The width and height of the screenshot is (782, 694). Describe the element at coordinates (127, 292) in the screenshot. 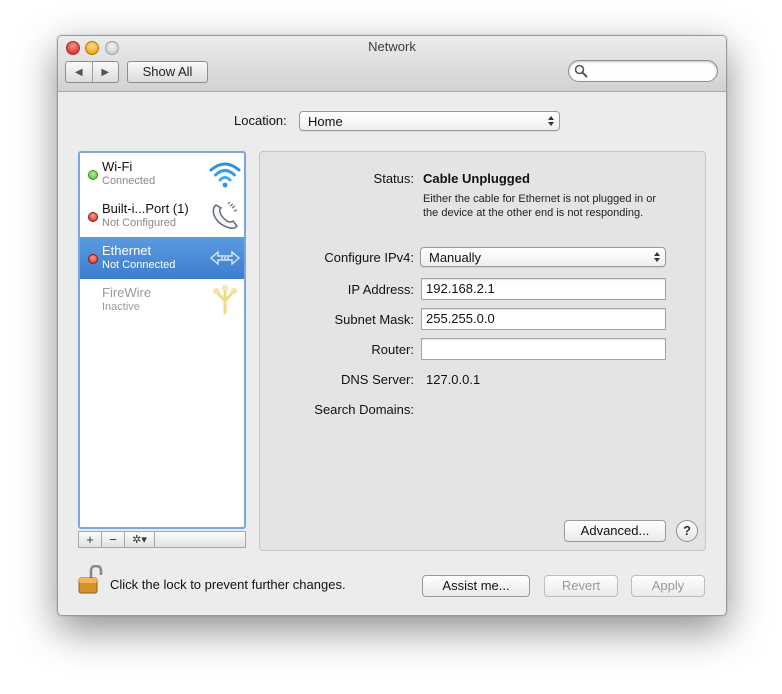

I see `service-name: FireWire` at that location.